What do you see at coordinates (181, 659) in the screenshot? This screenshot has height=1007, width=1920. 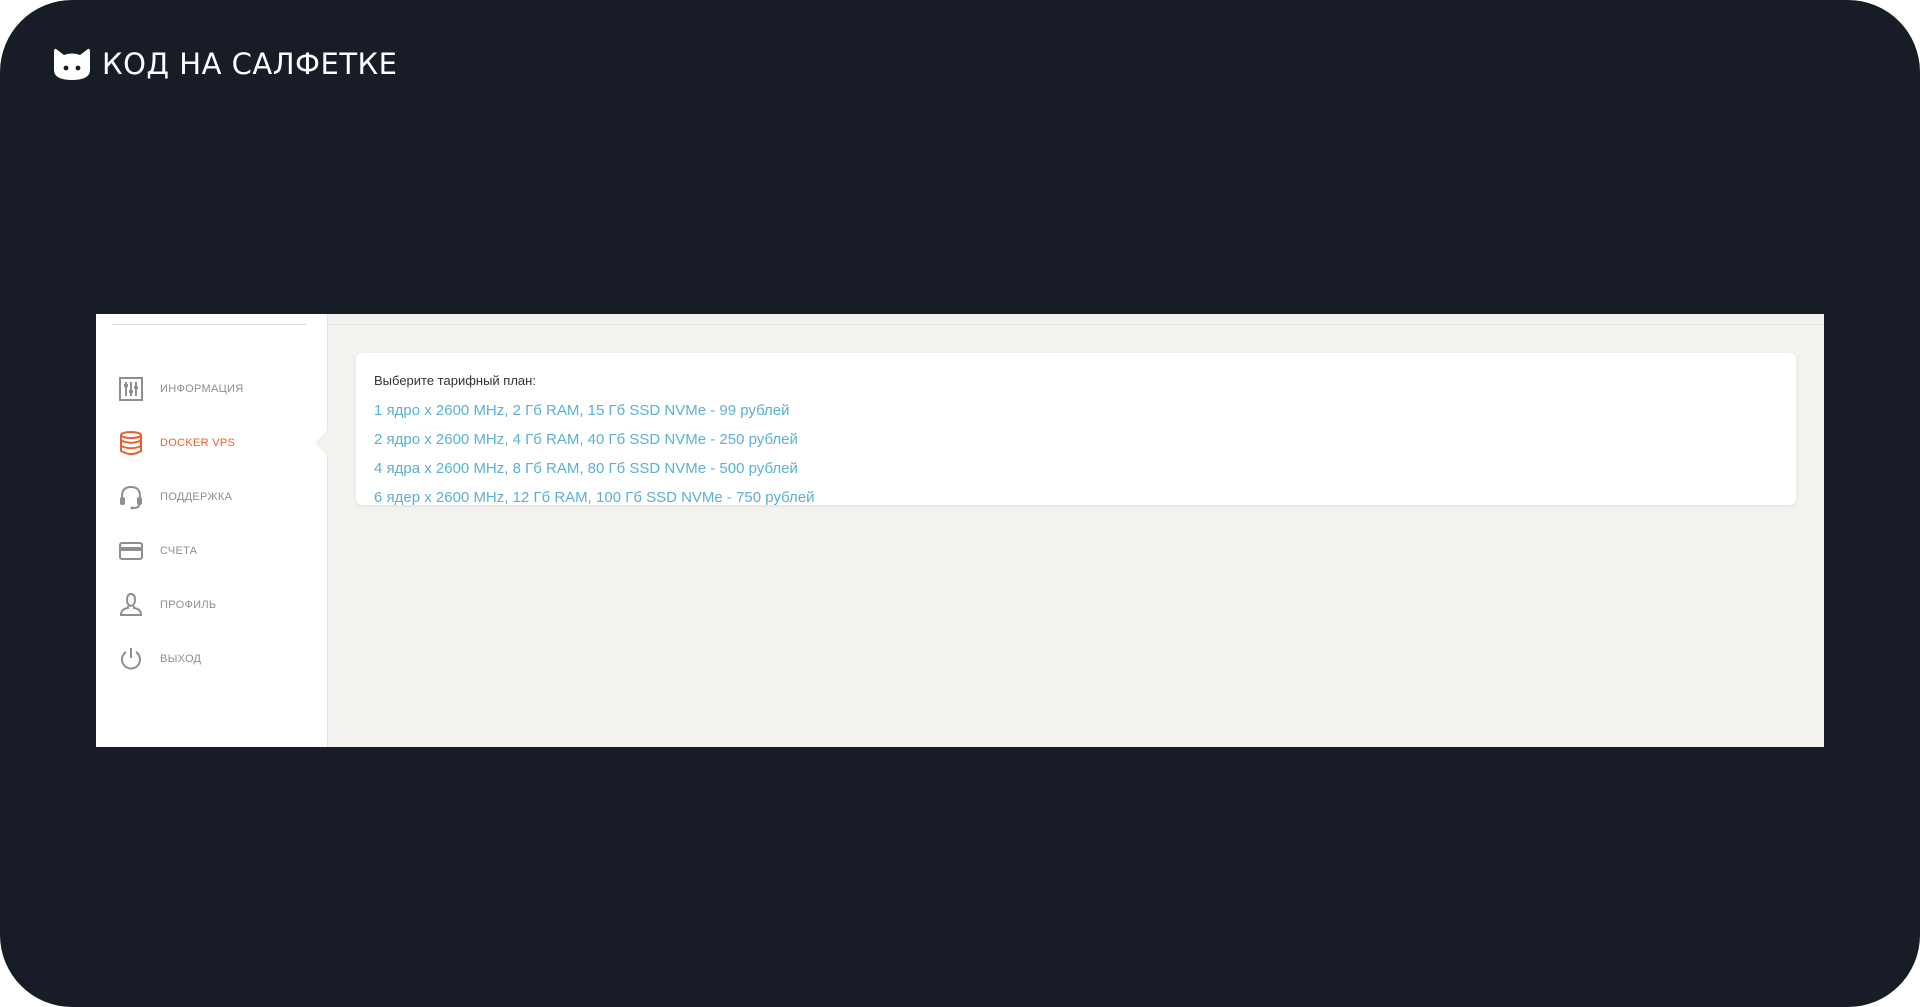 I see `sidebar-item-label: ВЫХОД` at bounding box center [181, 659].